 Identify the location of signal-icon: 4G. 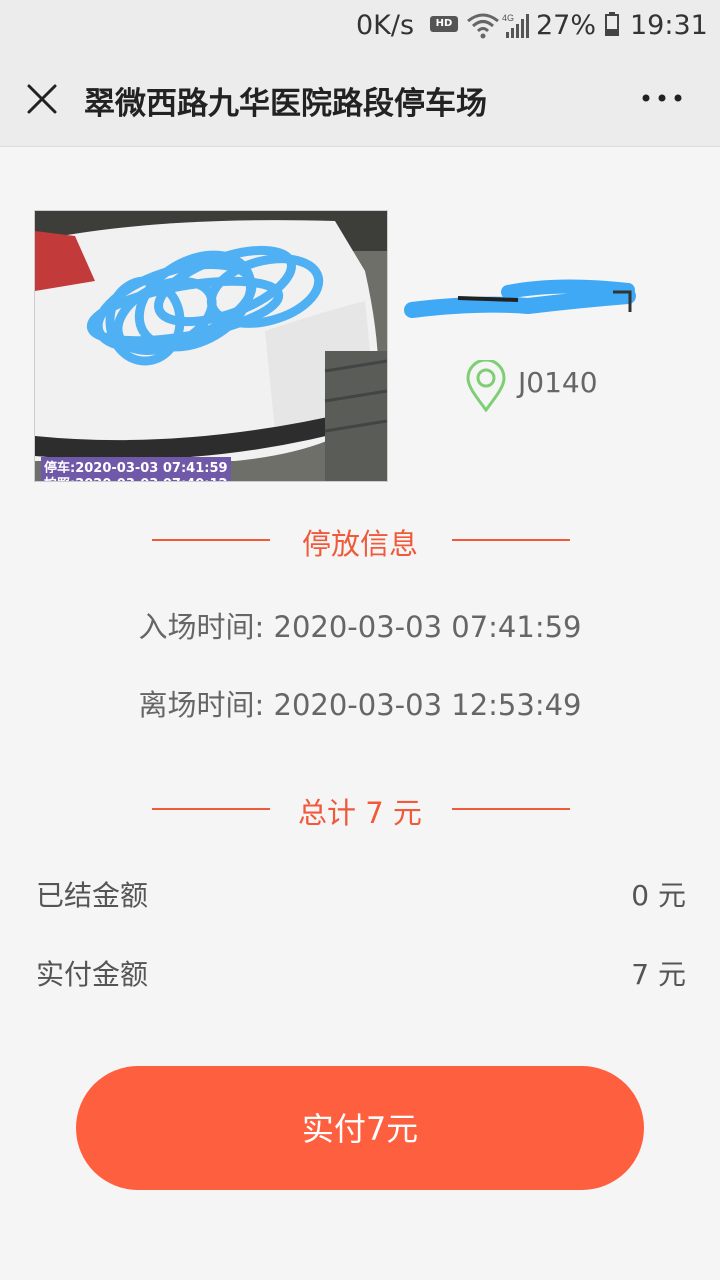
(515, 25).